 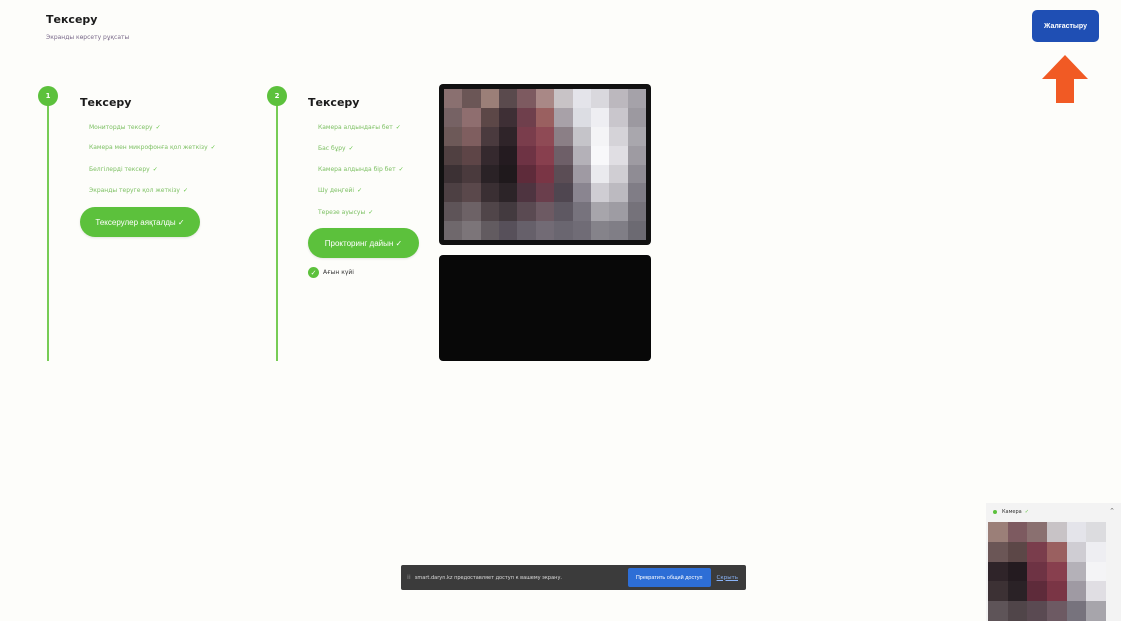 What do you see at coordinates (48, 228) in the screenshot?
I see `step-1-line` at bounding box center [48, 228].